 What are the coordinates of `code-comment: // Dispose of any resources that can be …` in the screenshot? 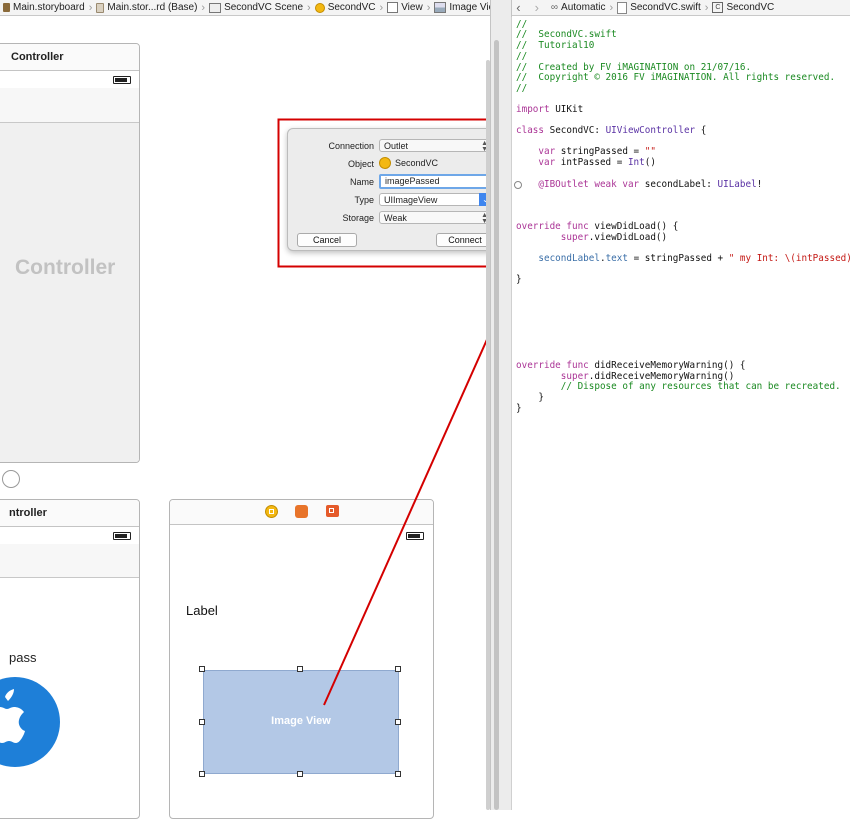 It's located at (678, 386).